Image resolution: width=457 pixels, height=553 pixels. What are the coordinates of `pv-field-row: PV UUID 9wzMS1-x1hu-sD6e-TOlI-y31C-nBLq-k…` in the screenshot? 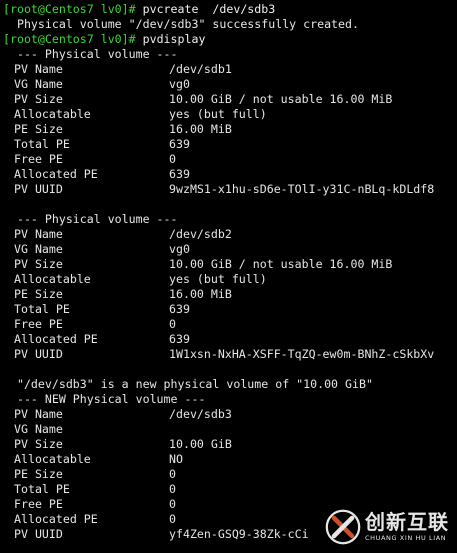 It's located at (230, 189).